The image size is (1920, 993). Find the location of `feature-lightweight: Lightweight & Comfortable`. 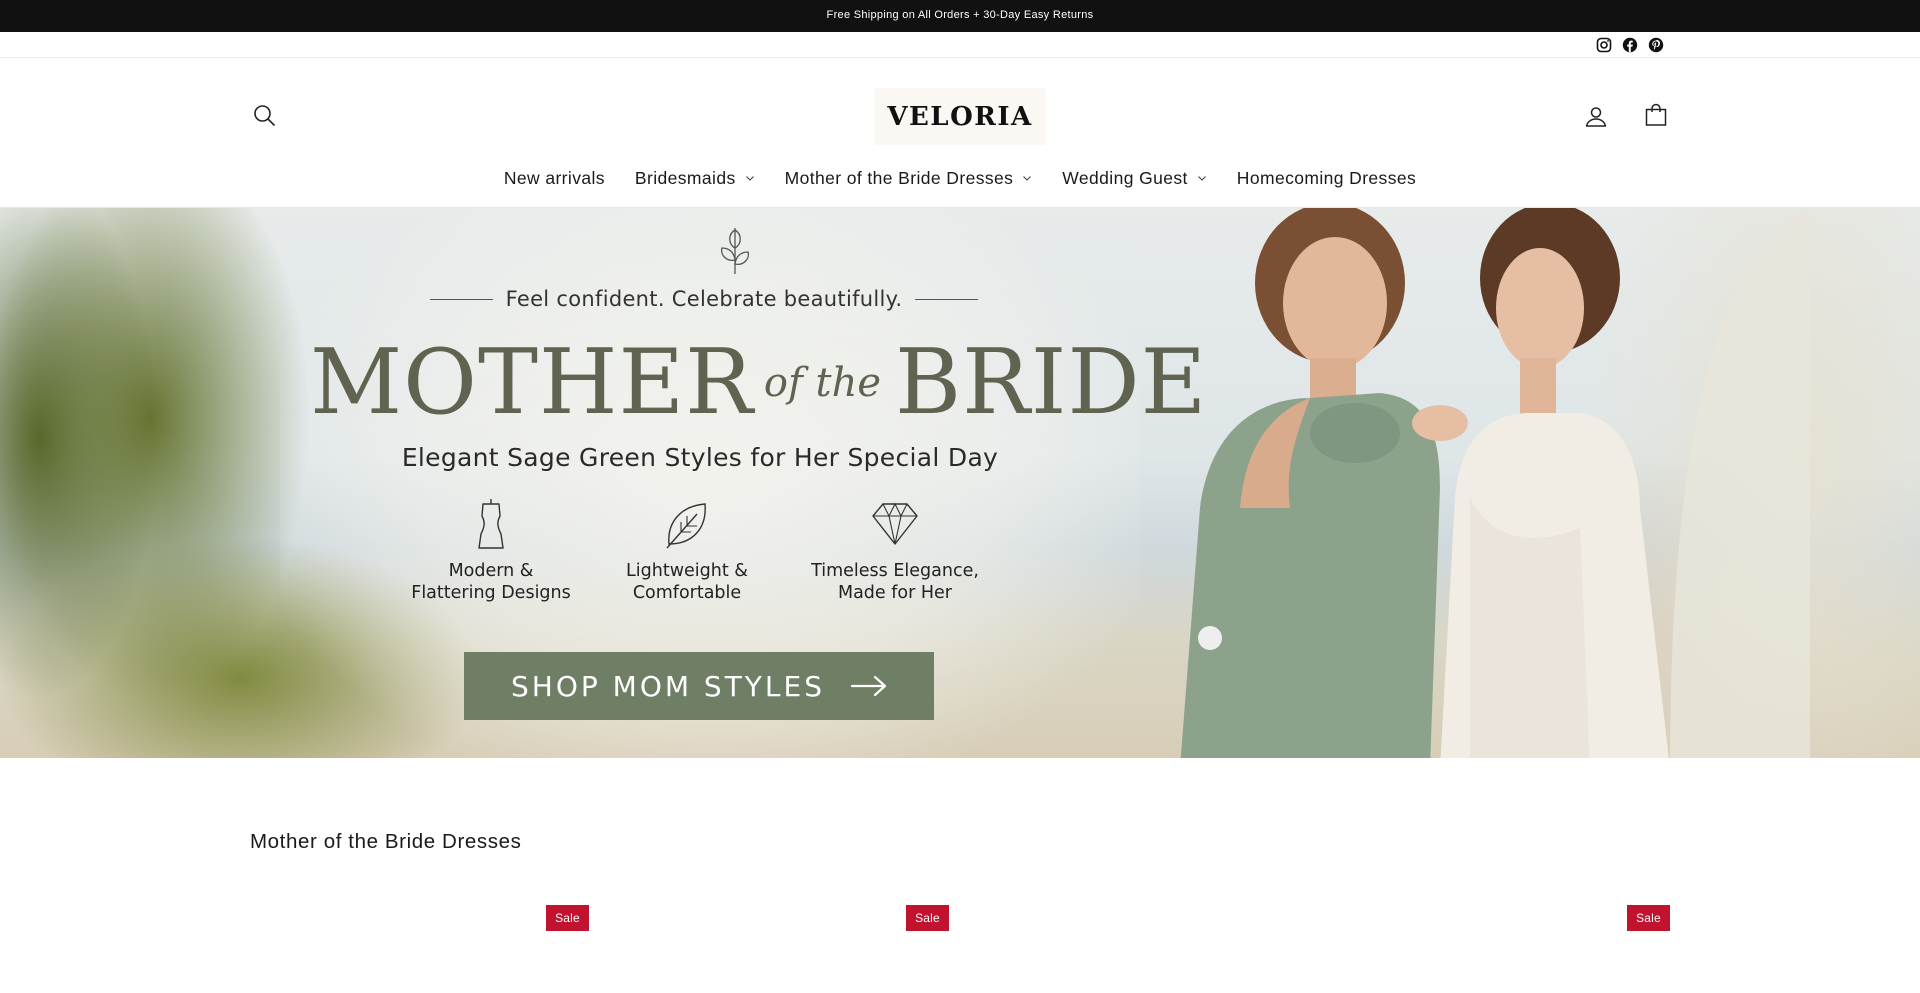

feature-lightweight: Lightweight & Comfortable is located at coordinates (687, 558).